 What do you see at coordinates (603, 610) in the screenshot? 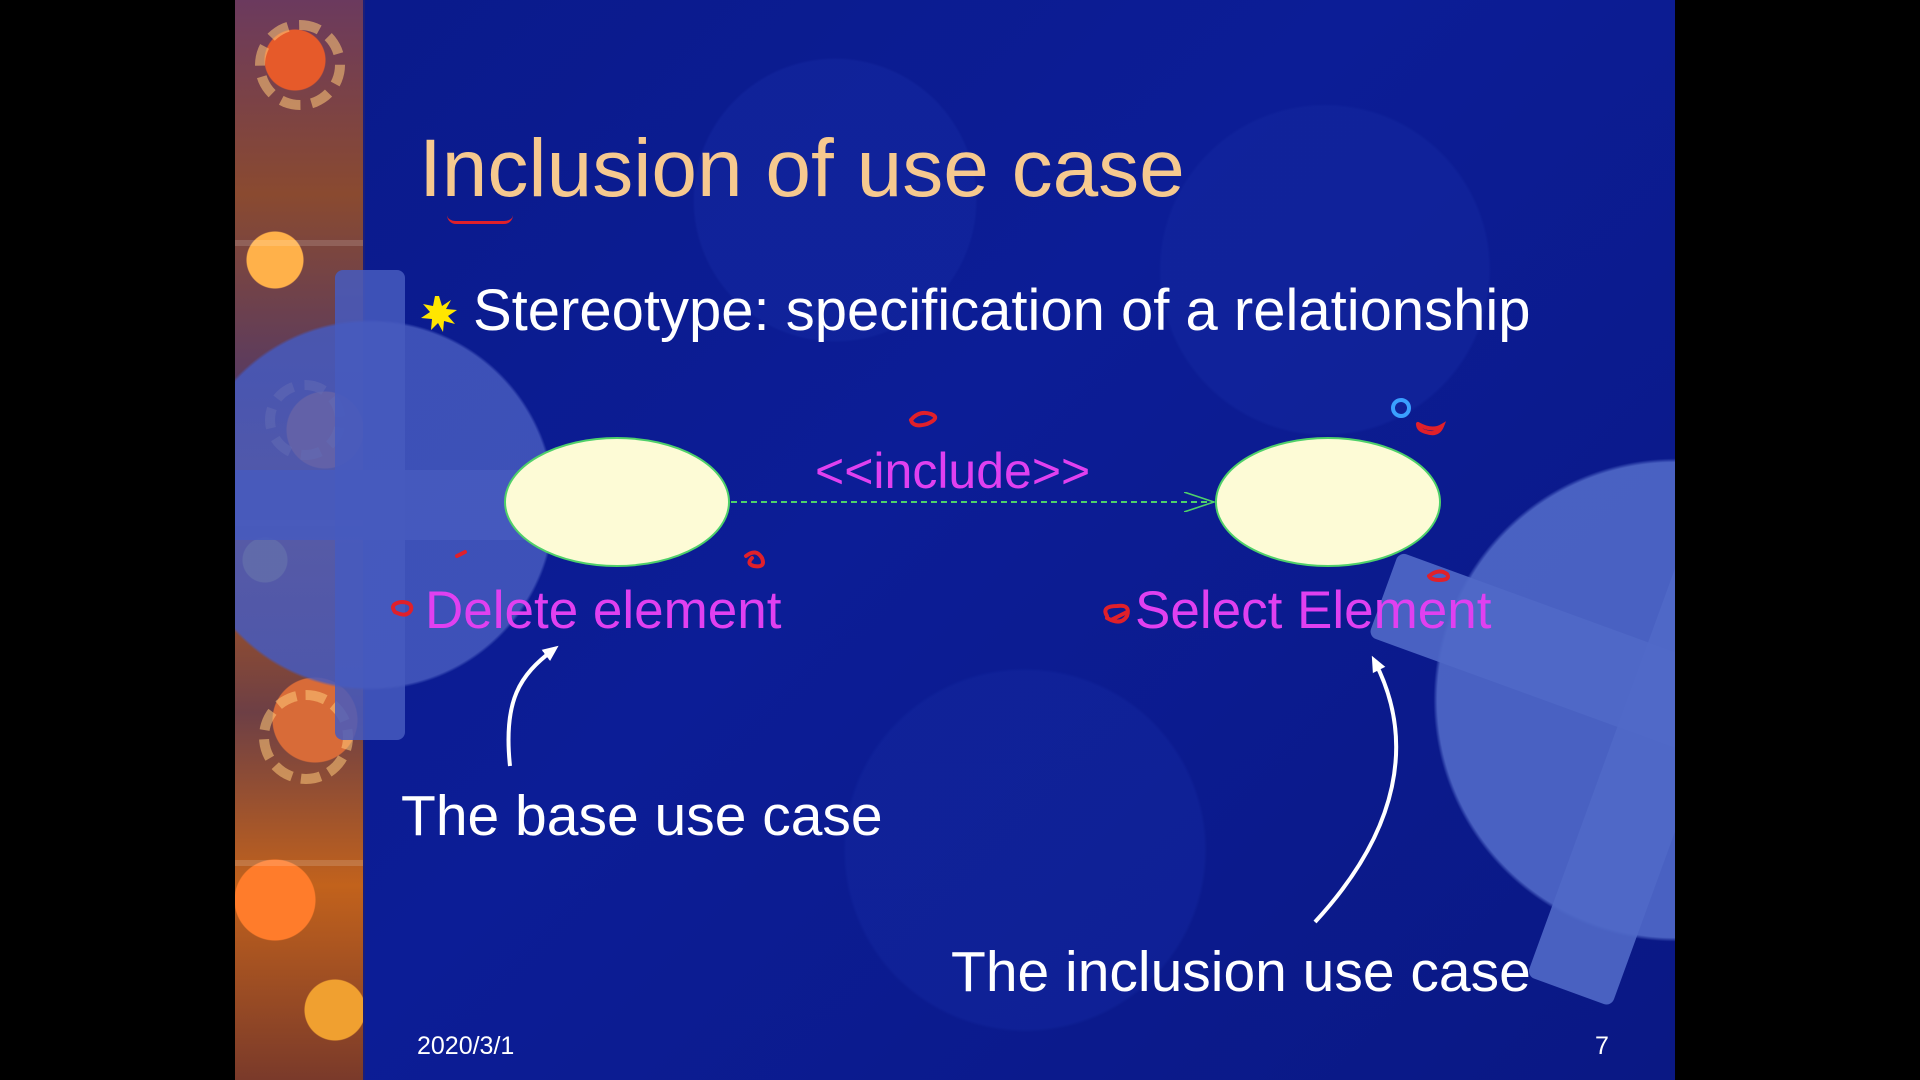
I see `base-use-case-name: Delete element` at bounding box center [603, 610].